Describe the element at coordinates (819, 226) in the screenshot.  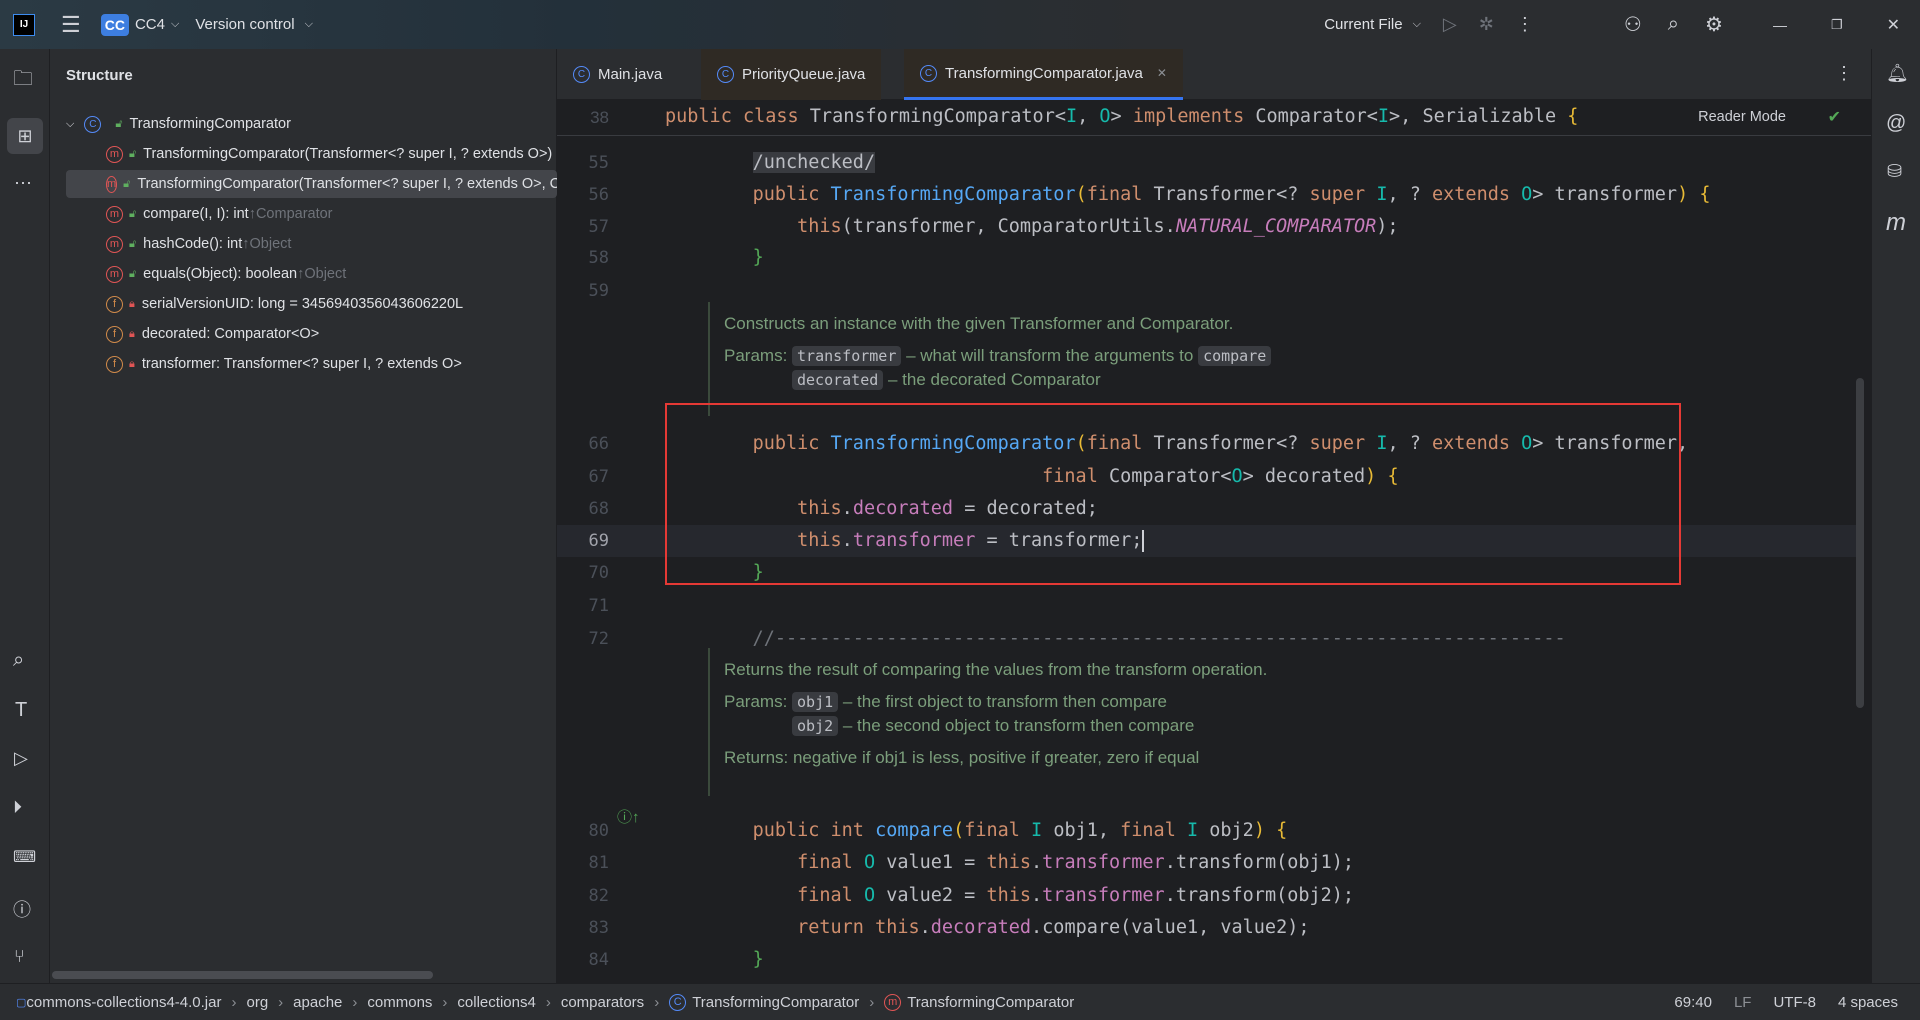
I see `code-token: this` at that location.